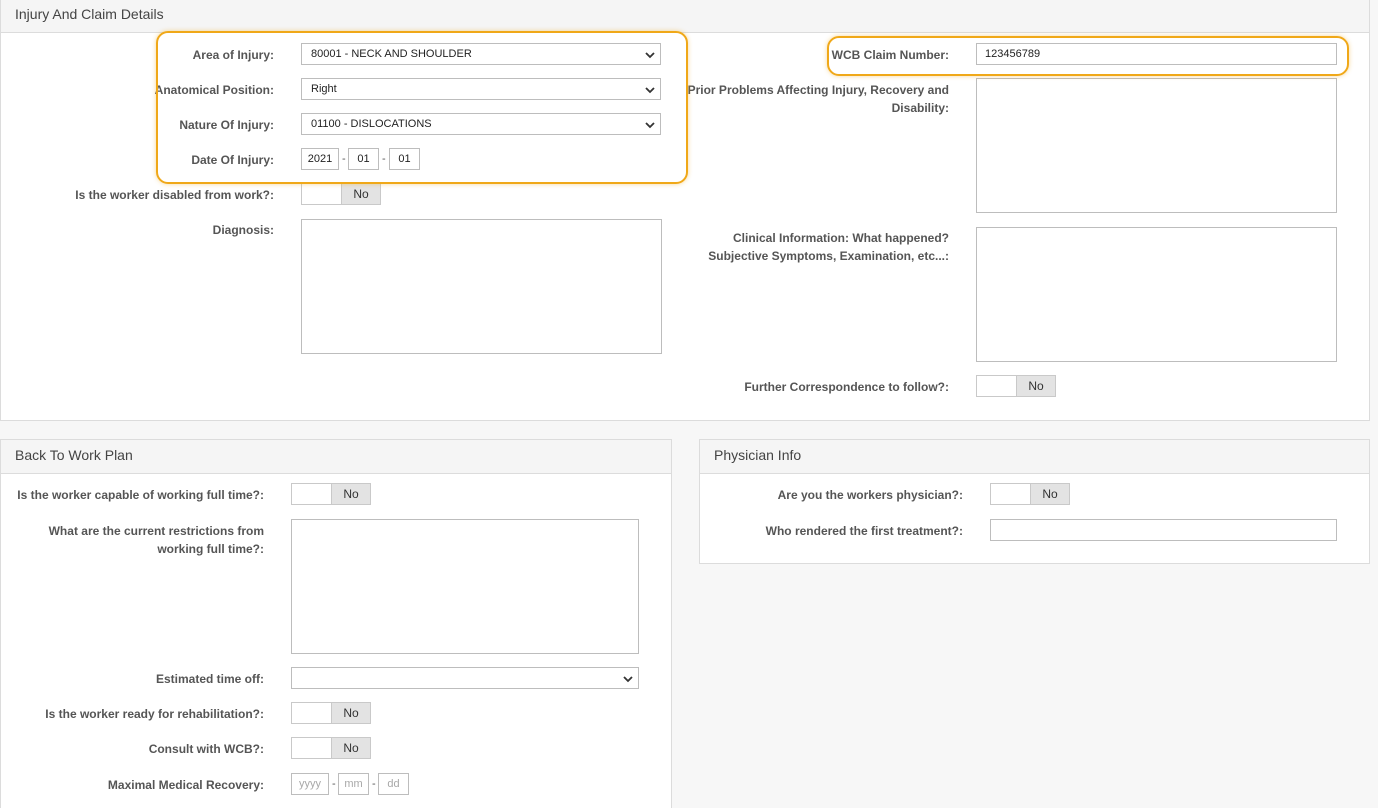  Describe the element at coordinates (481, 54) in the screenshot. I see `area-of-injury-select: 80001 - NECK AND SHOULDER` at that location.